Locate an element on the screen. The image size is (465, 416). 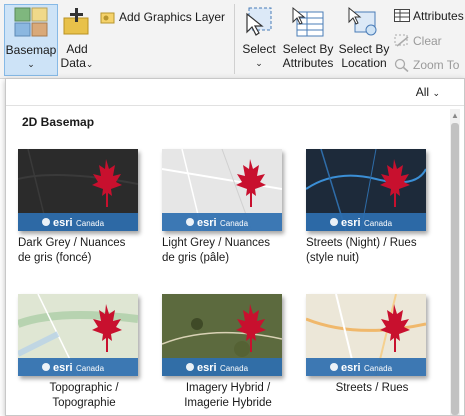
section-title: 2D Basemap is located at coordinates (58, 122).